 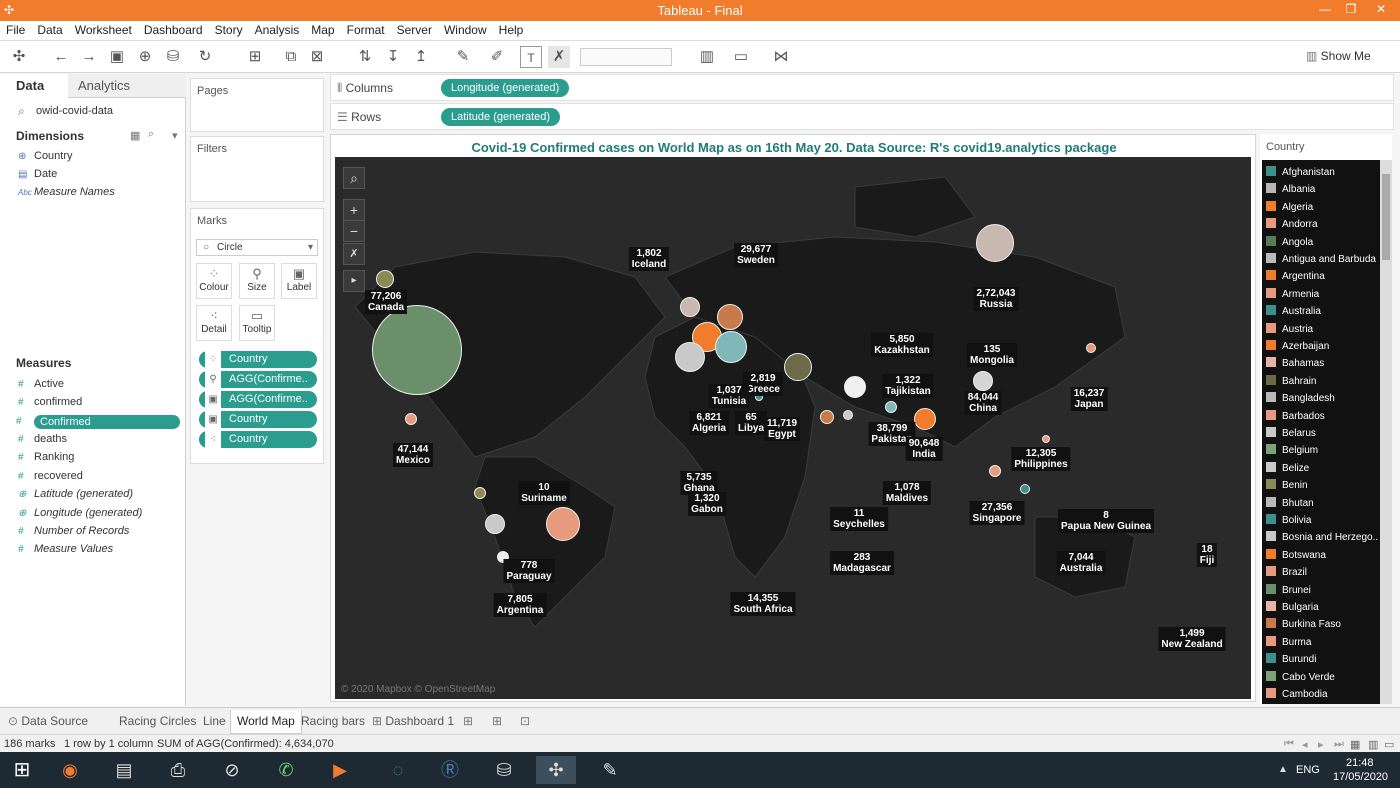 I want to click on refresh-icon: ↻, so click(x=205, y=57).